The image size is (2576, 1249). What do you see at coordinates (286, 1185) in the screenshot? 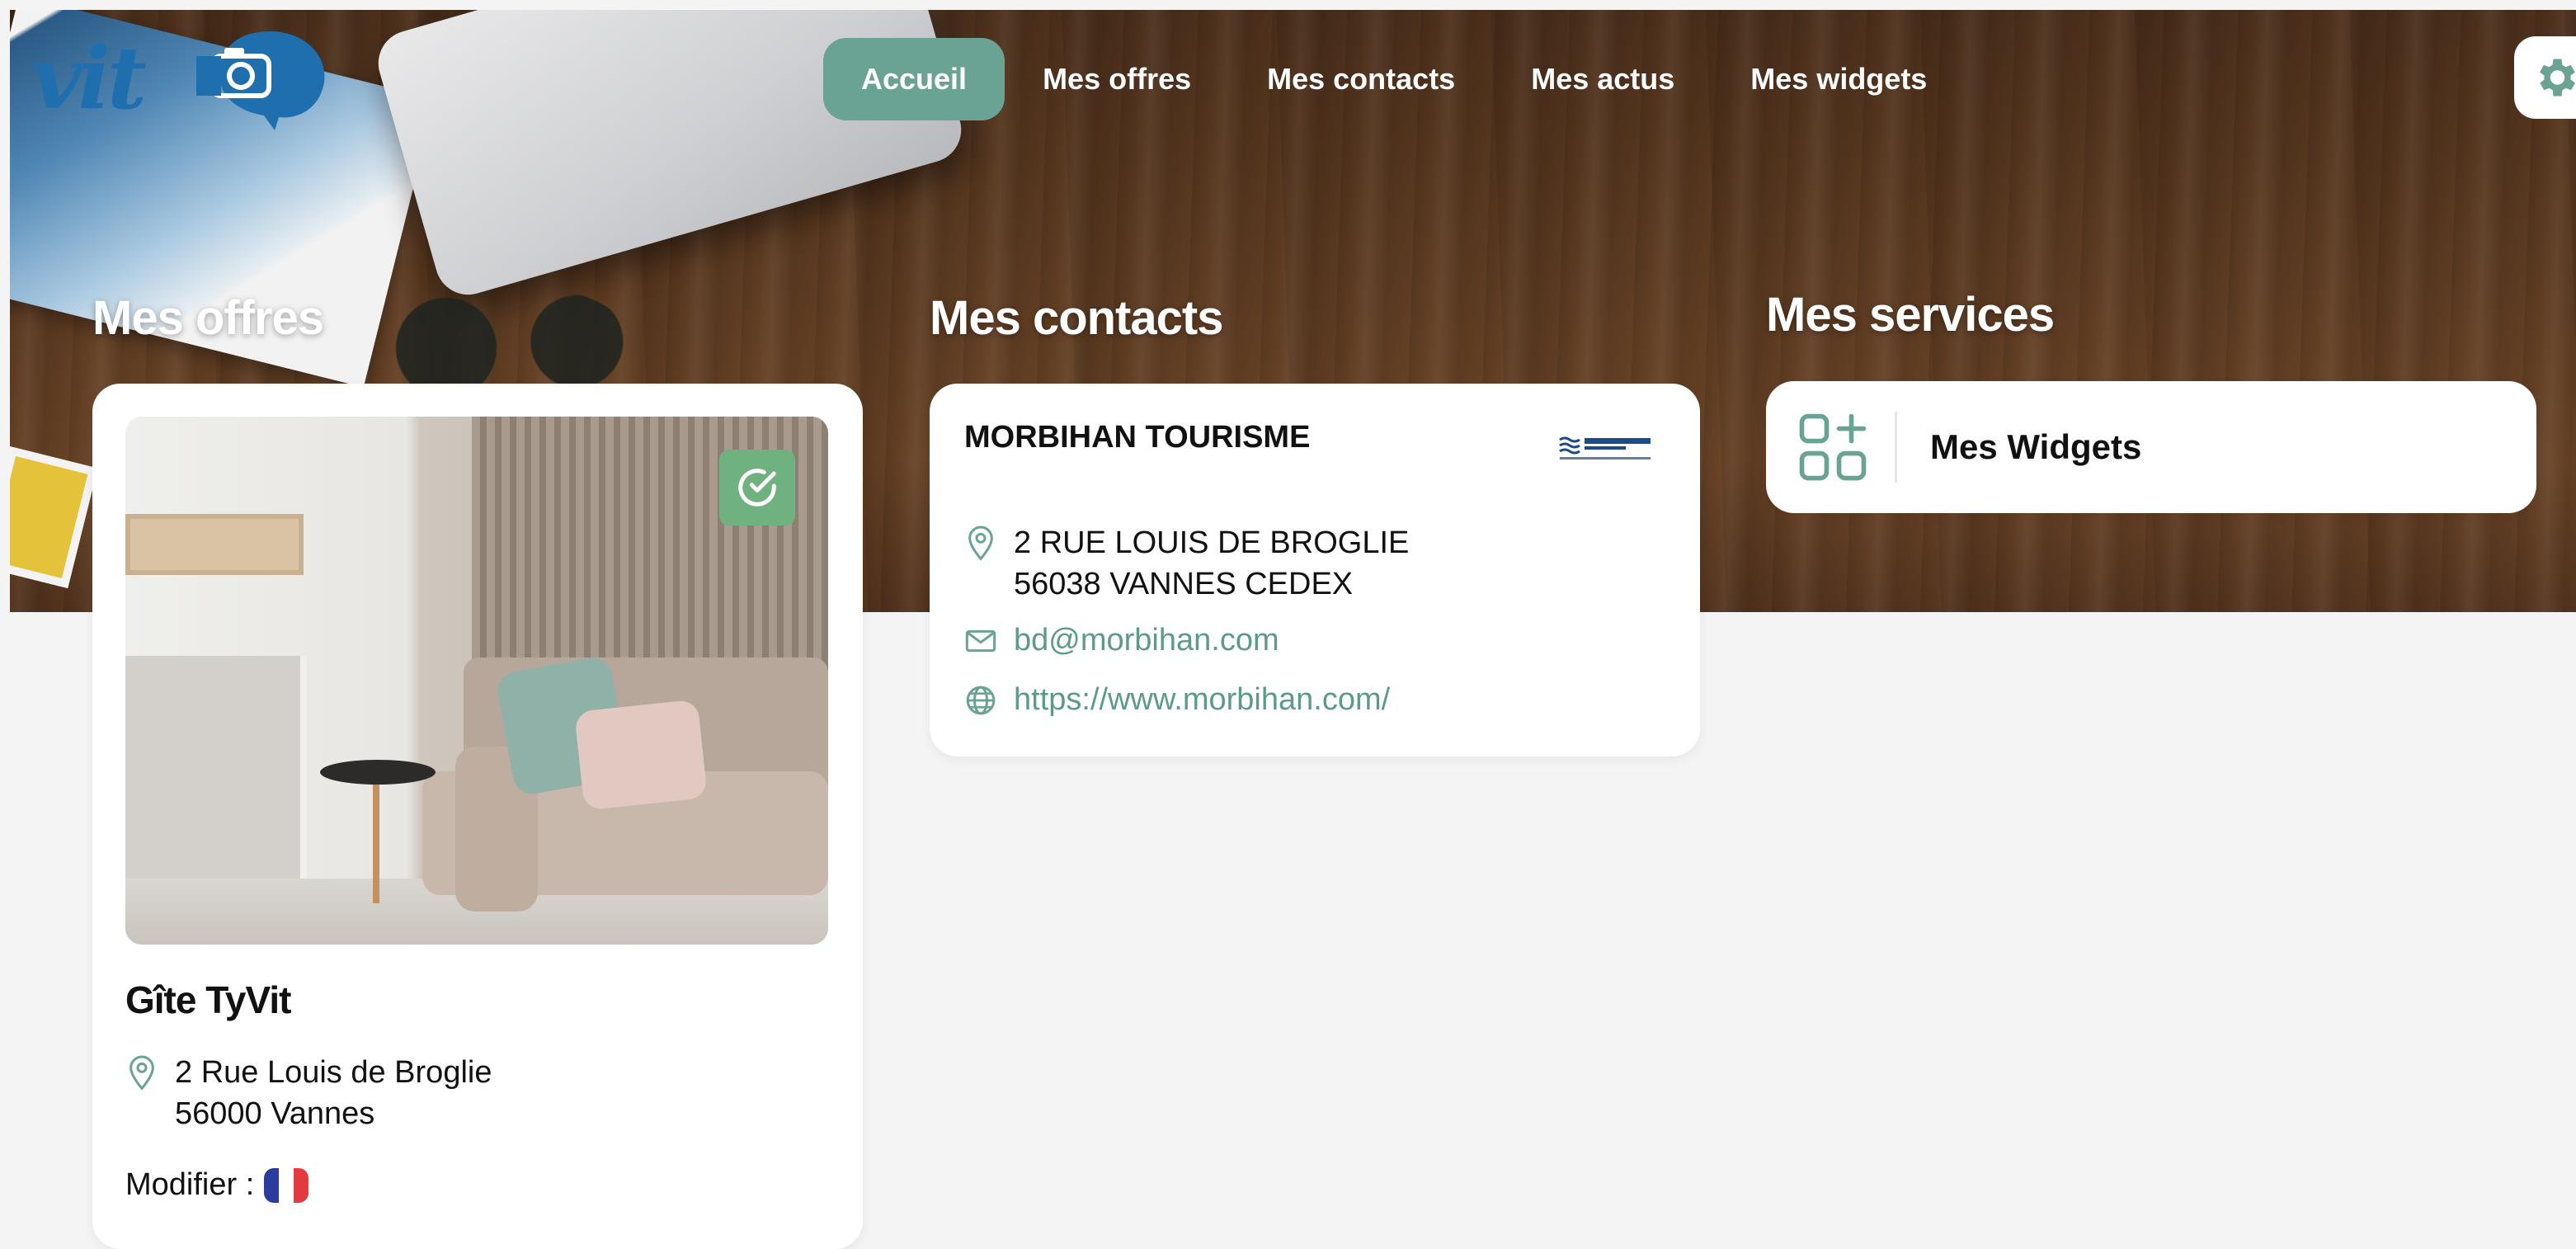
I see `french-flag-icon` at bounding box center [286, 1185].